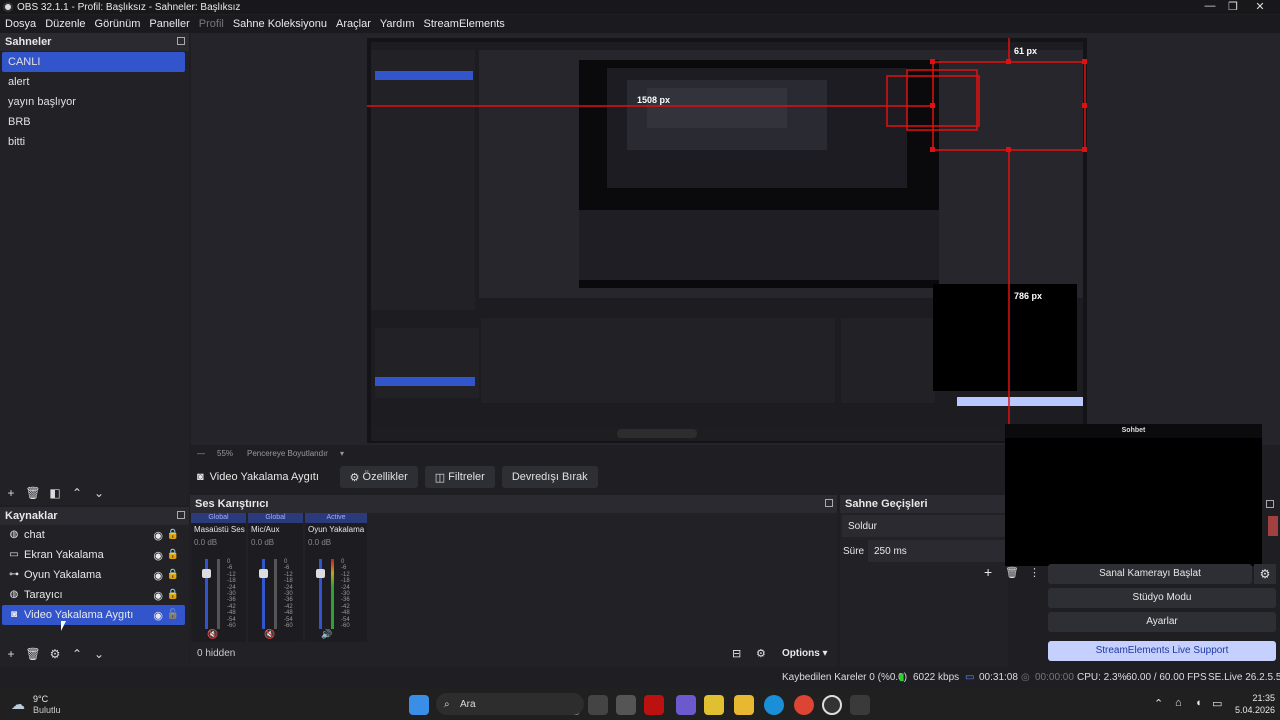 This screenshot has width=1280, height=720. Describe the element at coordinates (1233, 6) in the screenshot. I see `restore-button: ❐` at that location.